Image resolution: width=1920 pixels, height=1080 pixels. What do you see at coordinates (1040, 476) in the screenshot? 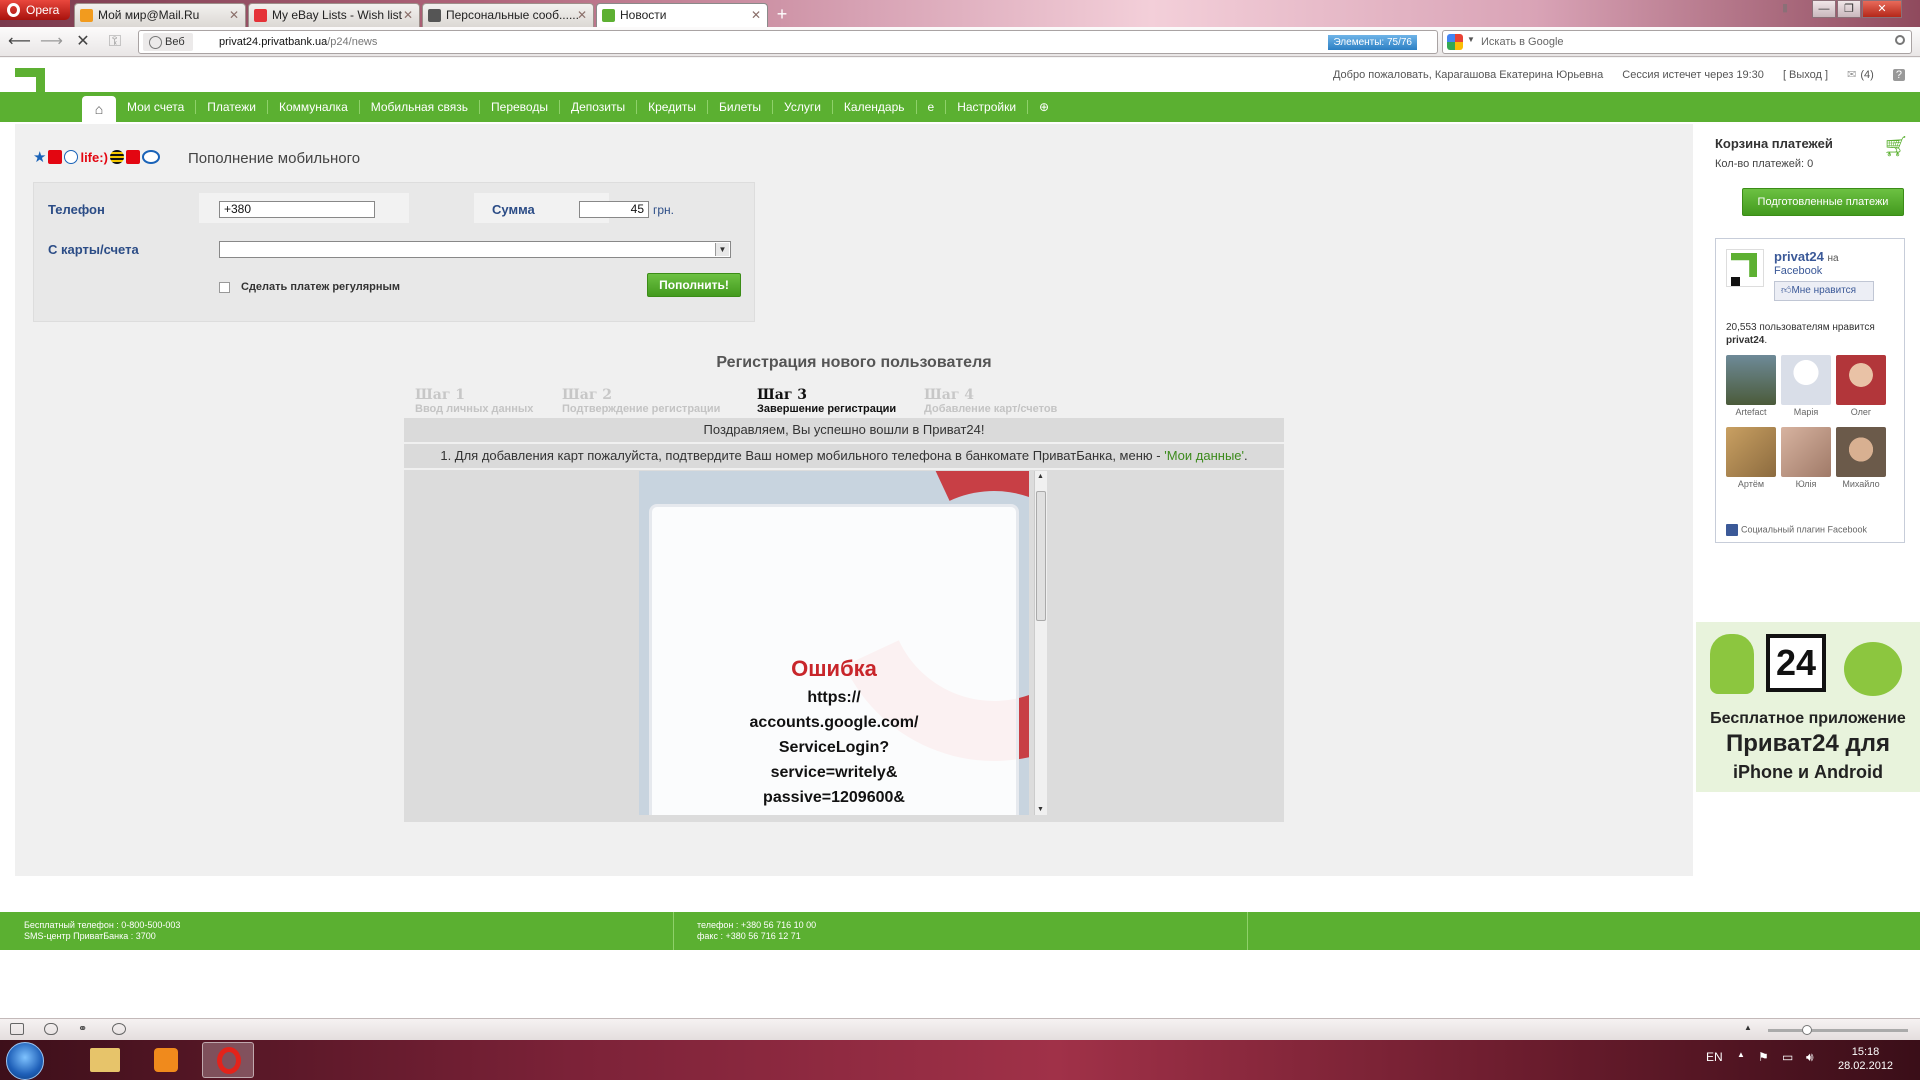
I see `scroll-up-icon: ▲` at bounding box center [1040, 476].